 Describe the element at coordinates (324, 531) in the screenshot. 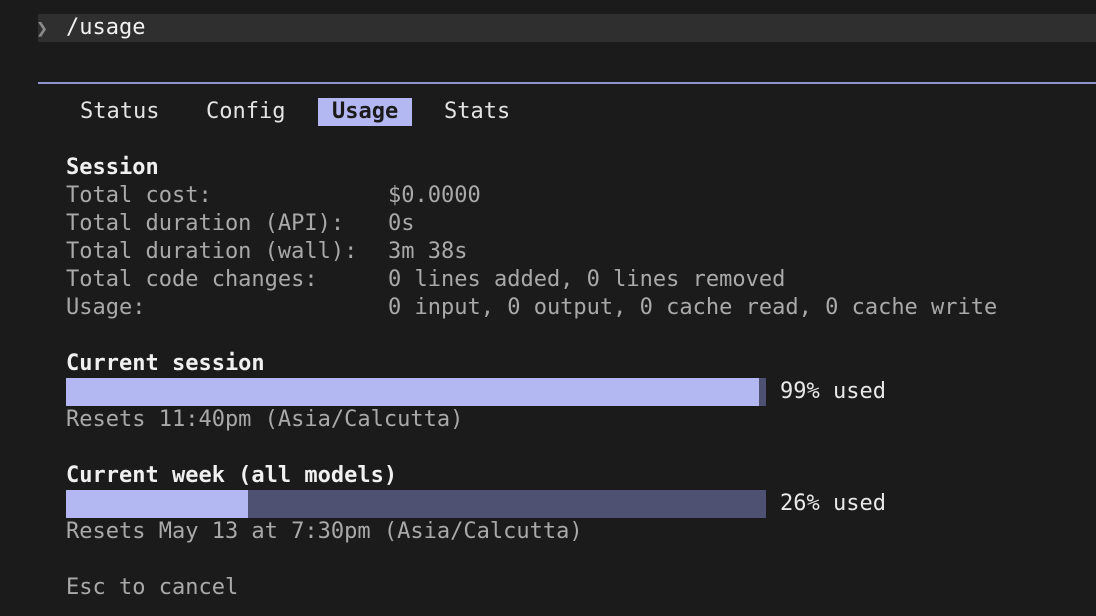

I see `current-week-reset-text: Resets May 13 at 7:30pm (Asia/Calcutta)` at that location.